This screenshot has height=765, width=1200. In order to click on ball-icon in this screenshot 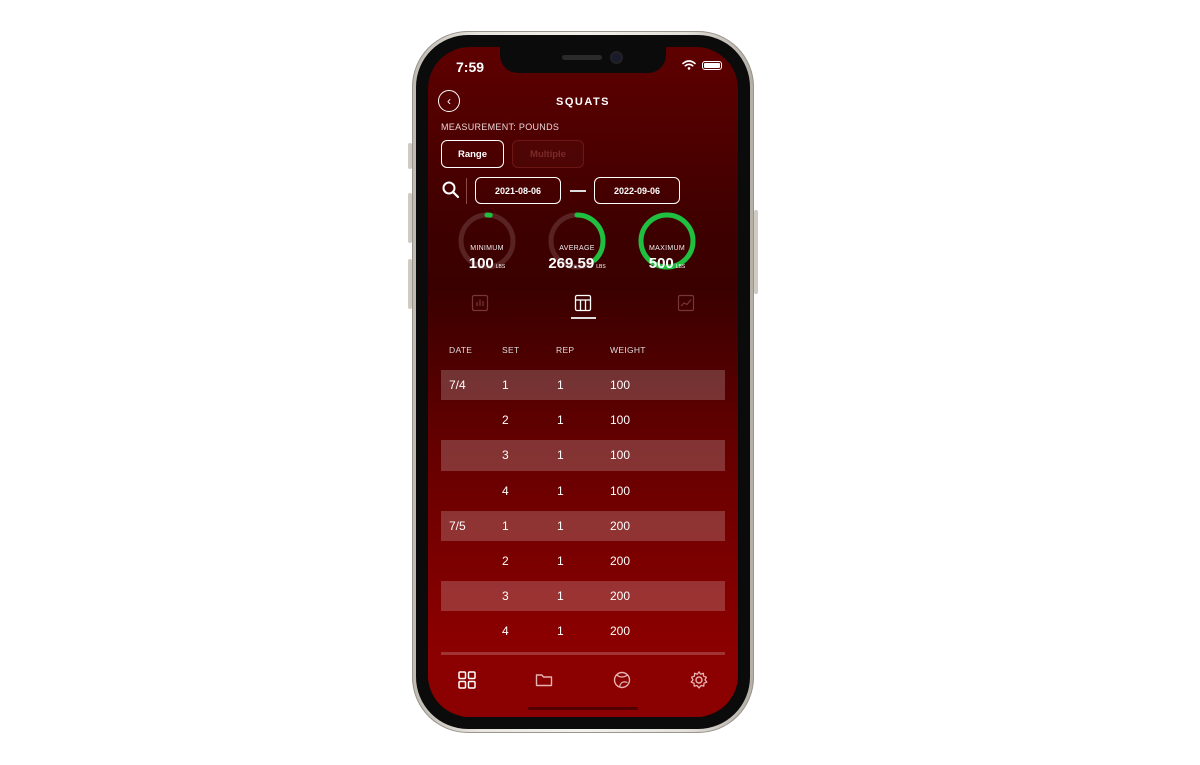, I will do `click(622, 680)`.